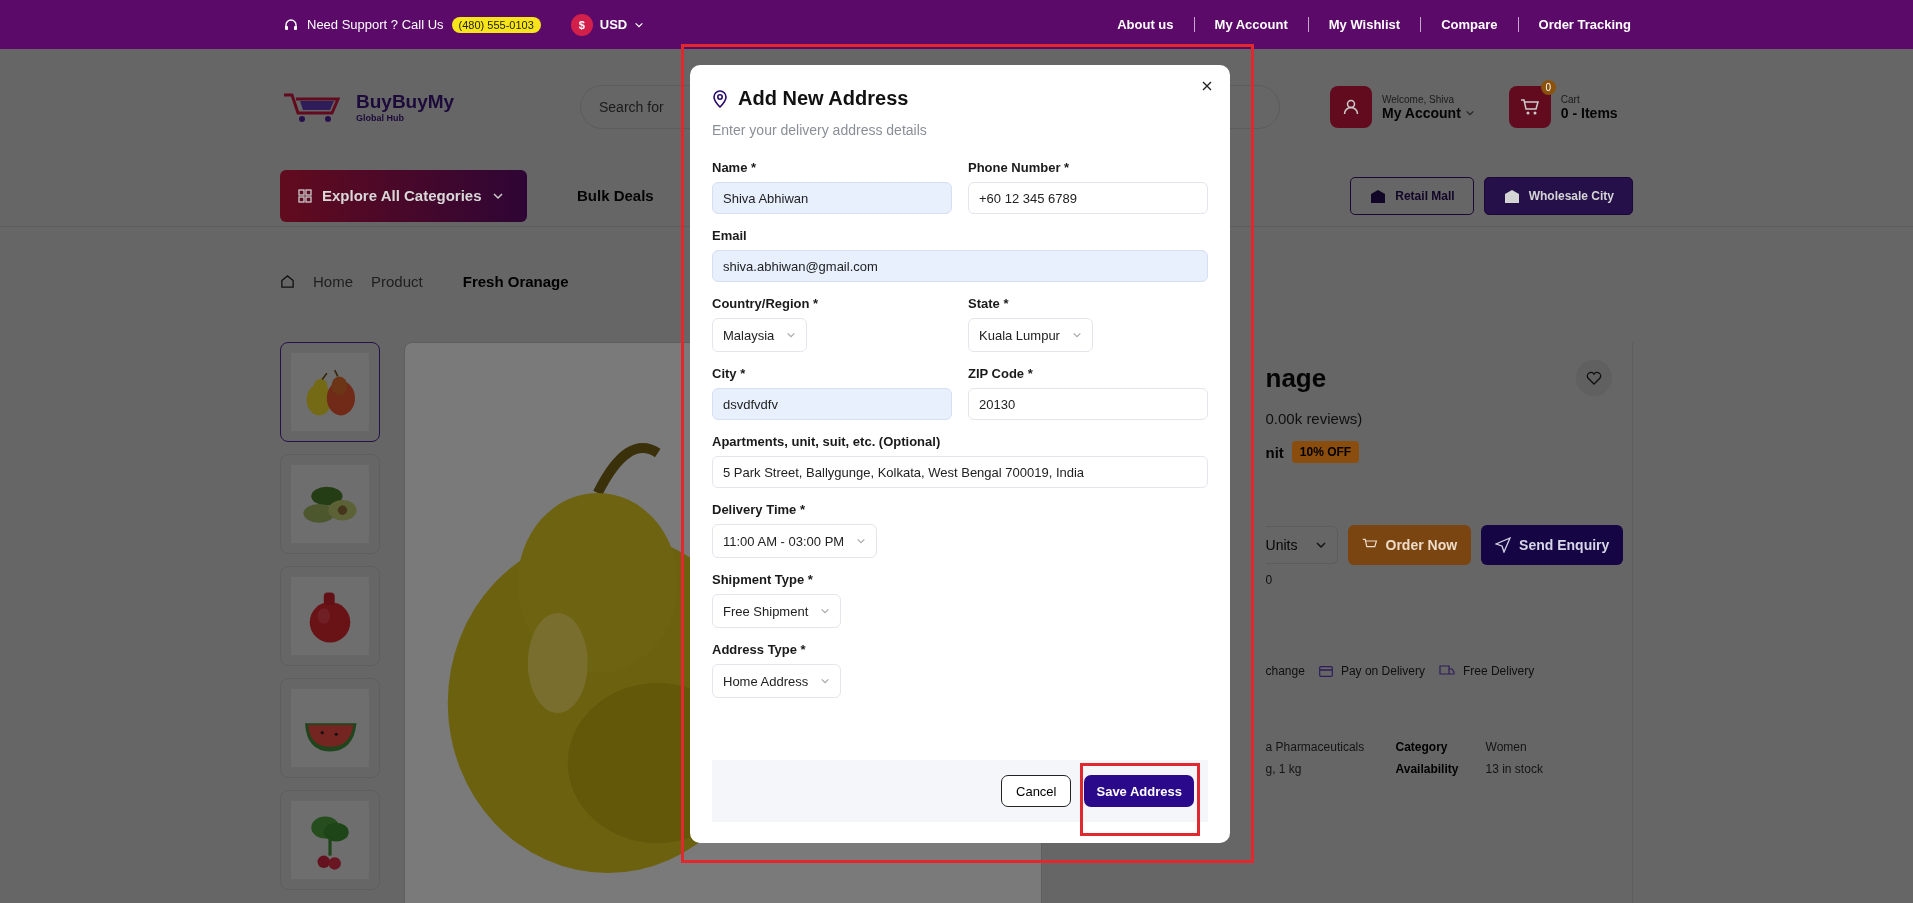 This screenshot has width=1913, height=903. Describe the element at coordinates (375, 24) in the screenshot. I see `support-text: Need Support ? Call Us` at that location.